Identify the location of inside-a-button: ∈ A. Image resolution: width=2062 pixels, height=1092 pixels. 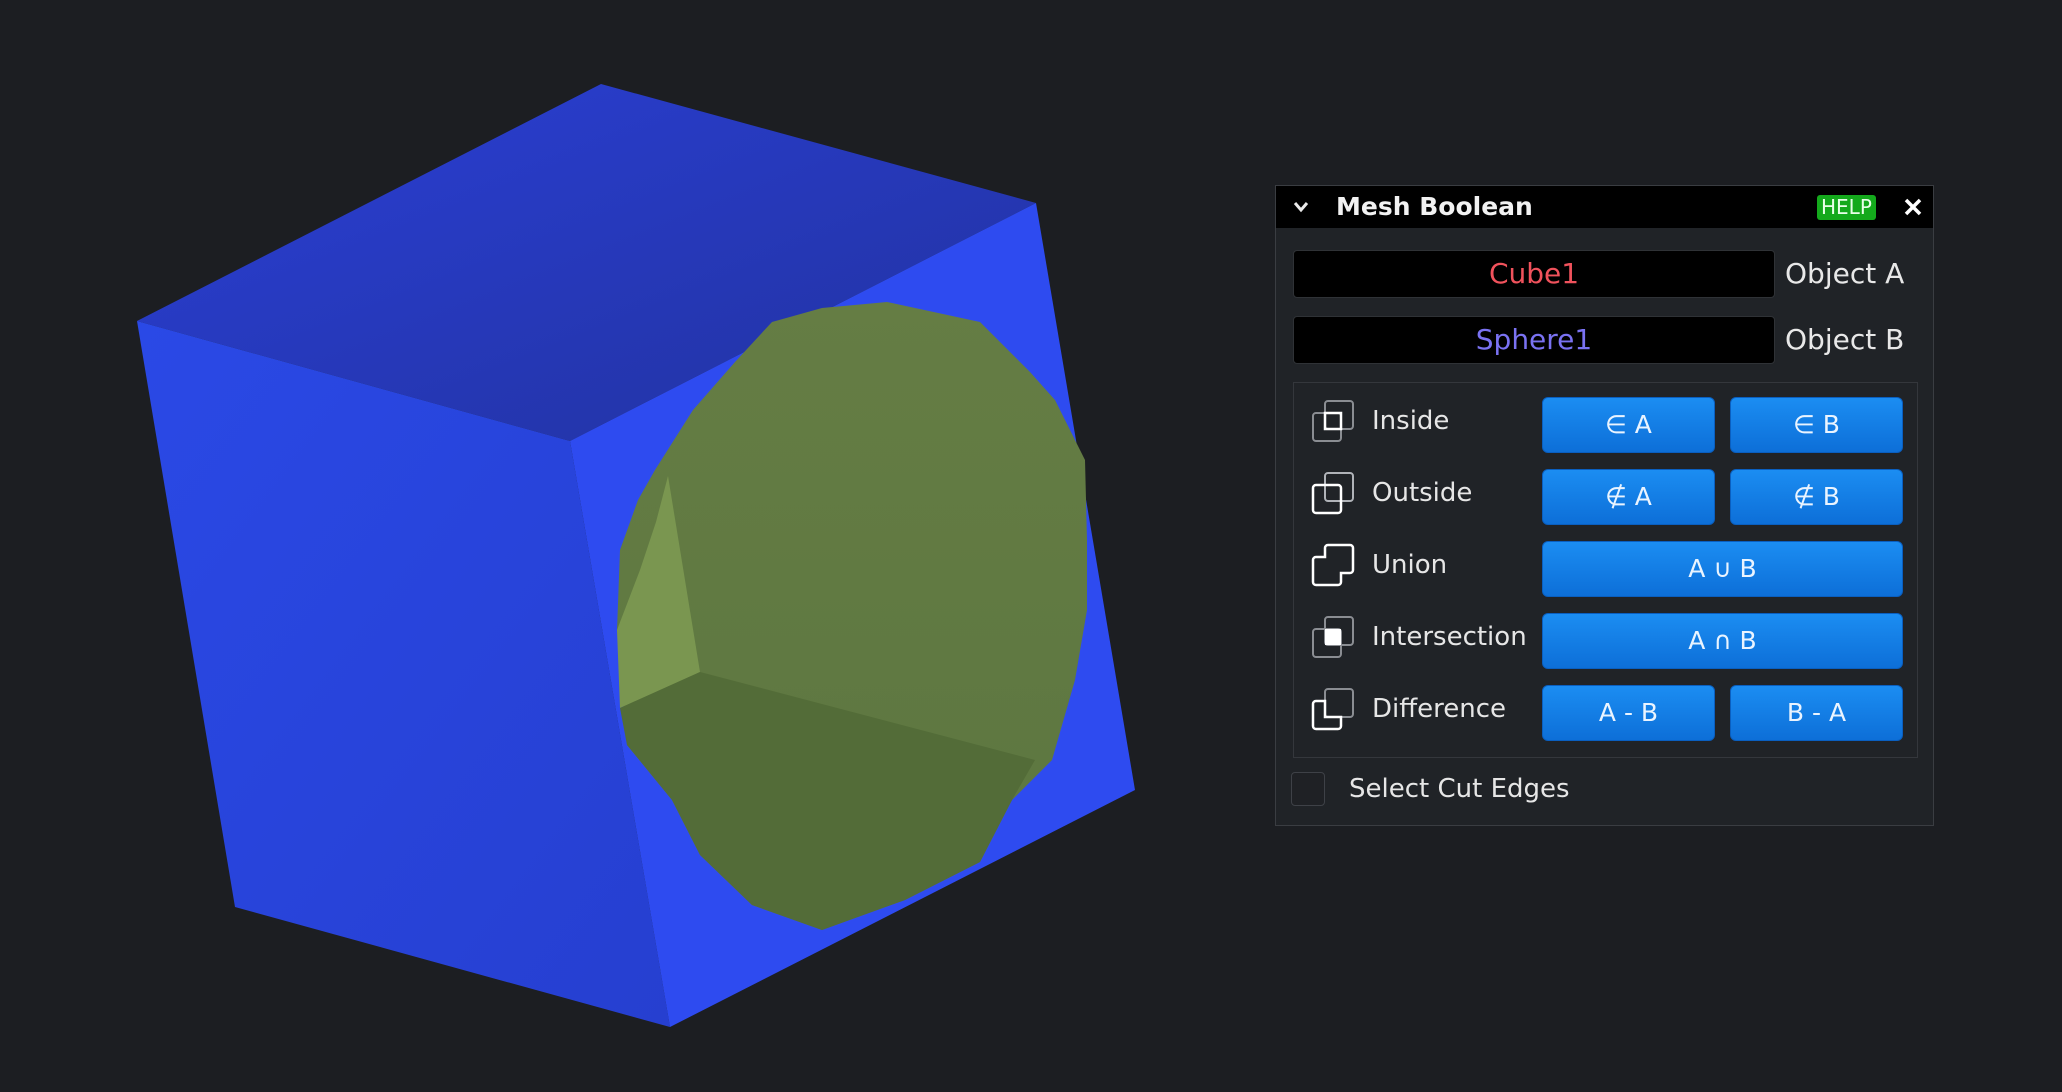
(1628, 425).